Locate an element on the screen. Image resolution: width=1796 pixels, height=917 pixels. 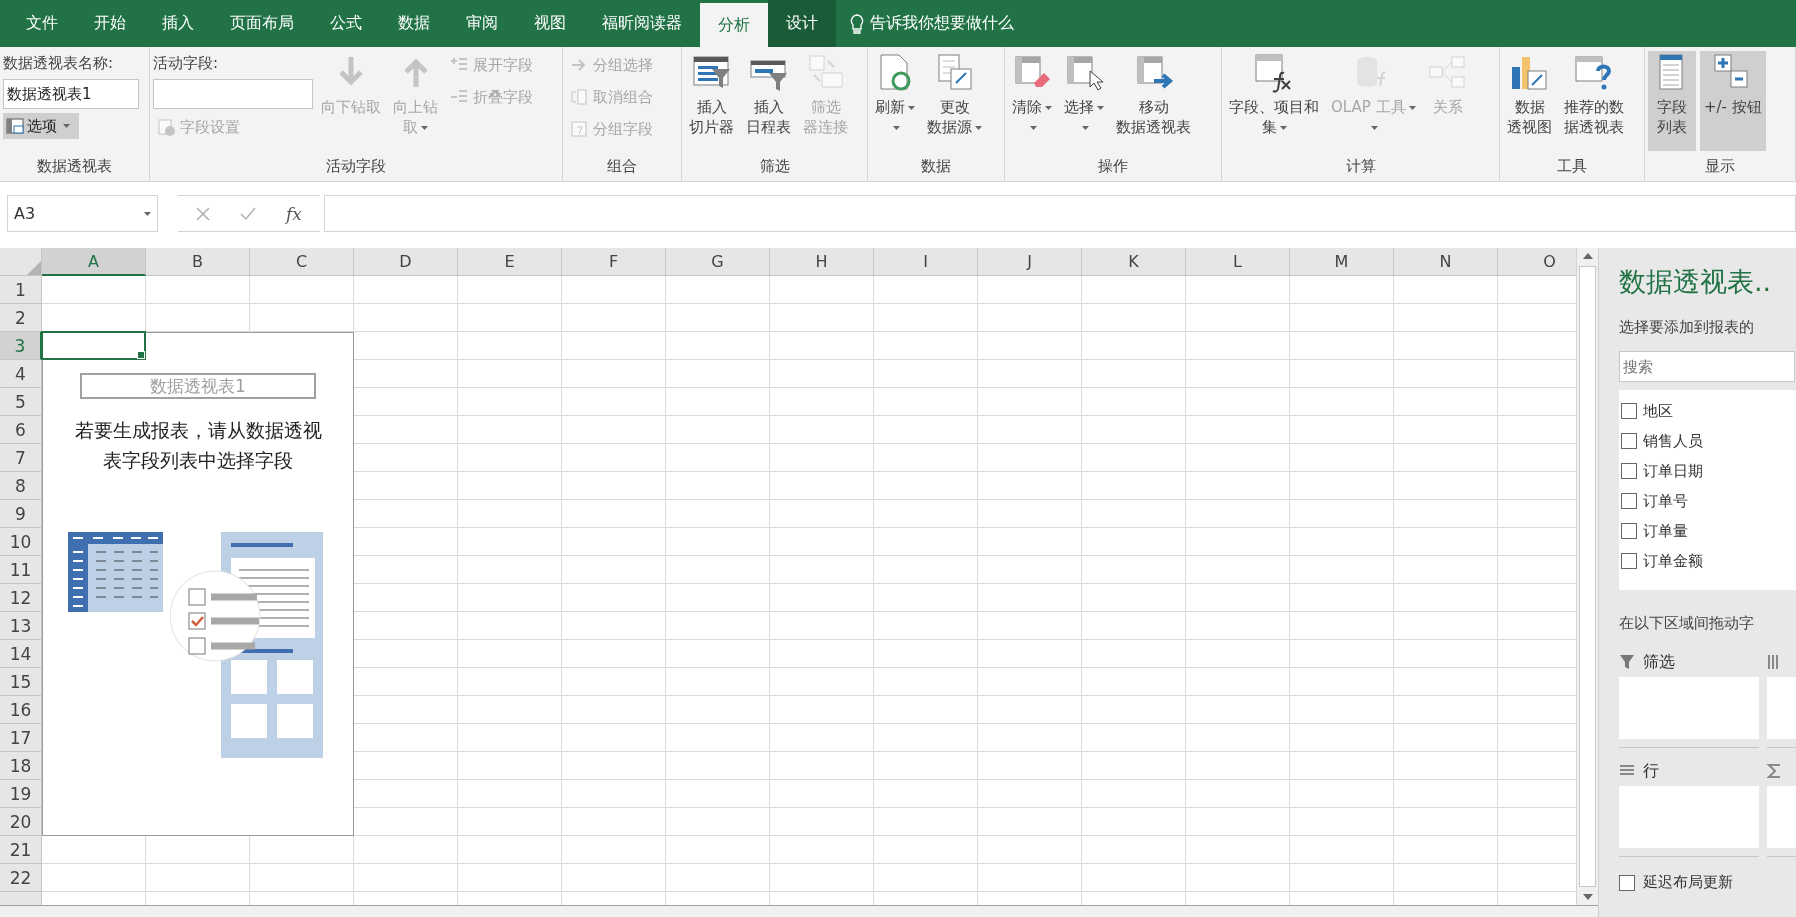
column-header: H is located at coordinates (822, 262).